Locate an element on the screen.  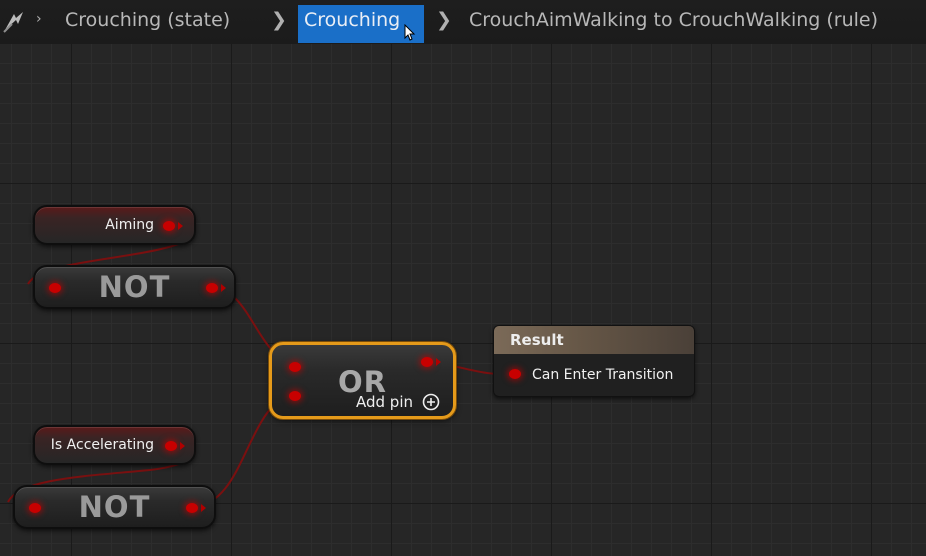
result-header: Result is located at coordinates (594, 340).